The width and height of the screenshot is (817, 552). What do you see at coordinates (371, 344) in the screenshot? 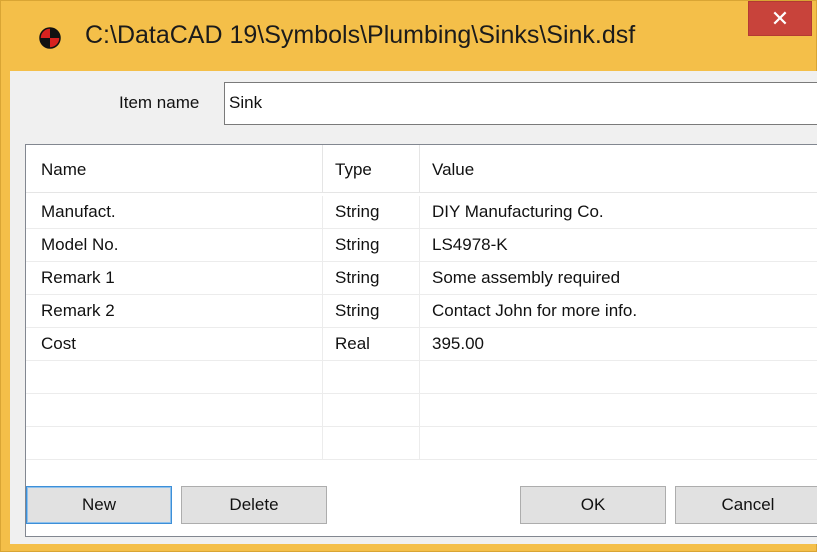
I see `cell-type: Real` at bounding box center [371, 344].